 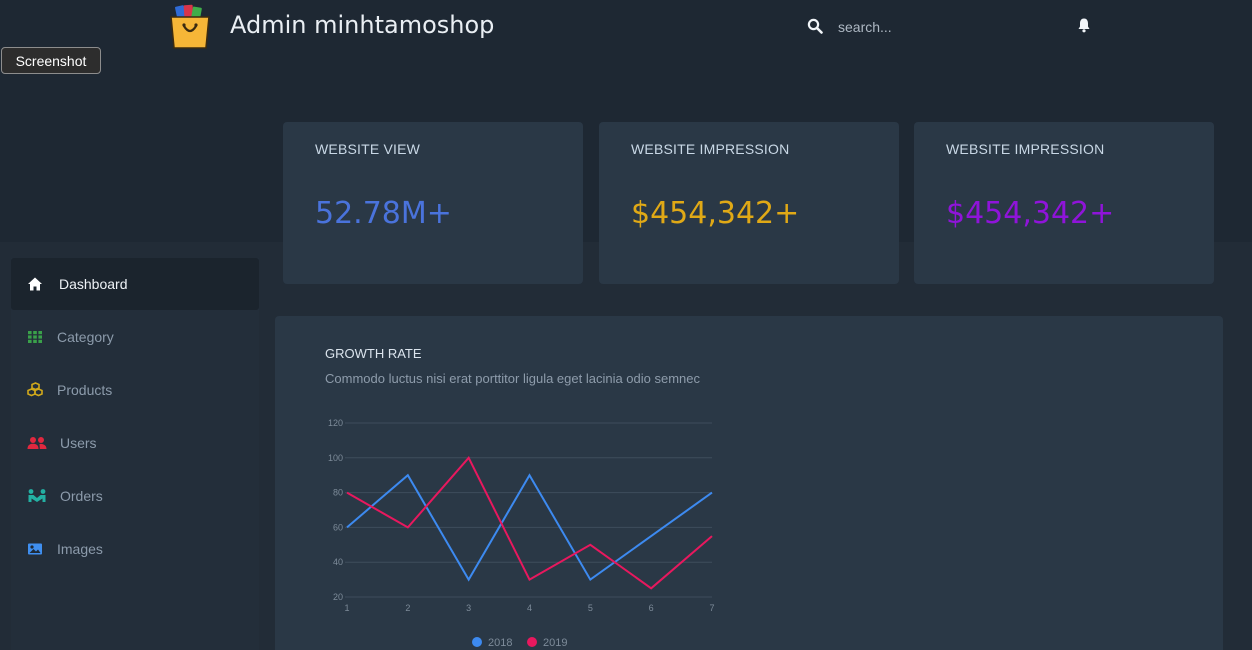 What do you see at coordinates (85, 337) in the screenshot?
I see `sidebar-item-label: Category` at bounding box center [85, 337].